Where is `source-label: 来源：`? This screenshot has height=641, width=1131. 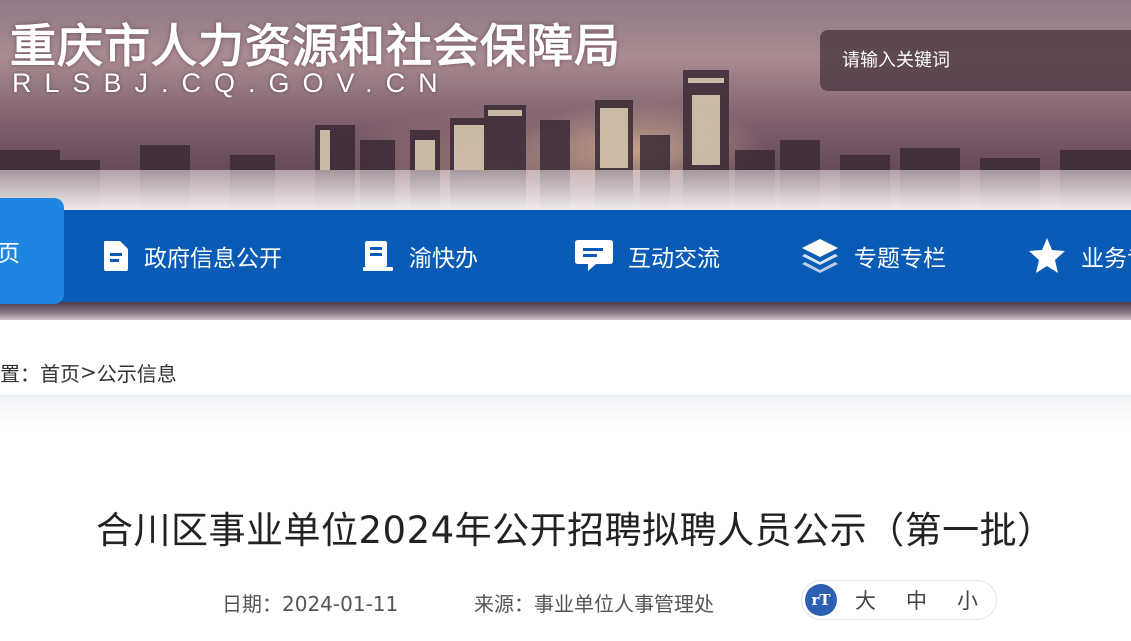 source-label: 来源： is located at coordinates (504, 604).